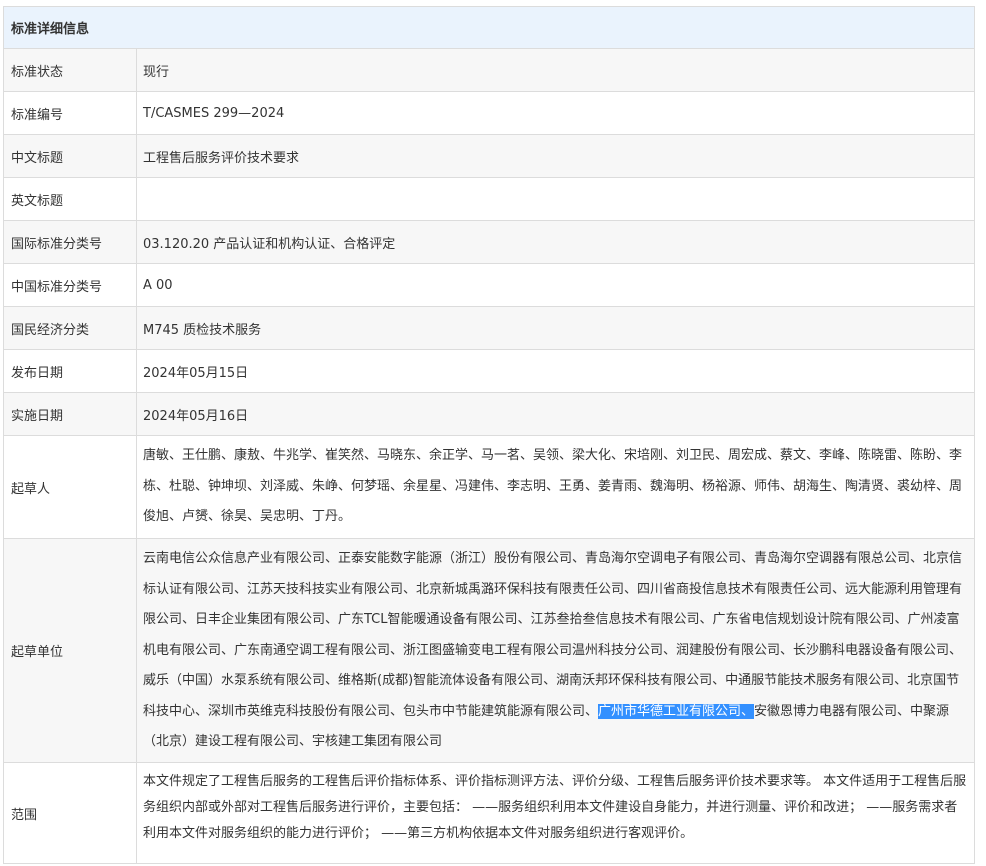 The height and width of the screenshot is (866, 986). Describe the element at coordinates (70, 414) in the screenshot. I see `row-label: 实施日期` at that location.